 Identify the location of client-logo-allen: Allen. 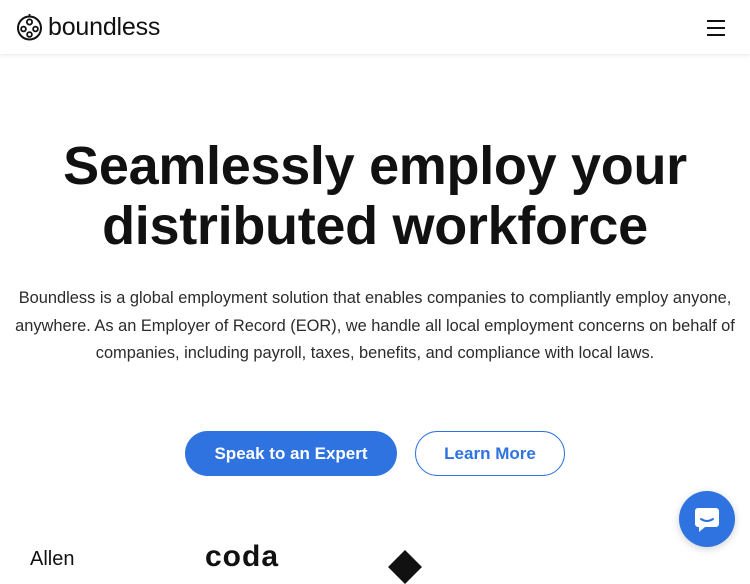
(52, 559).